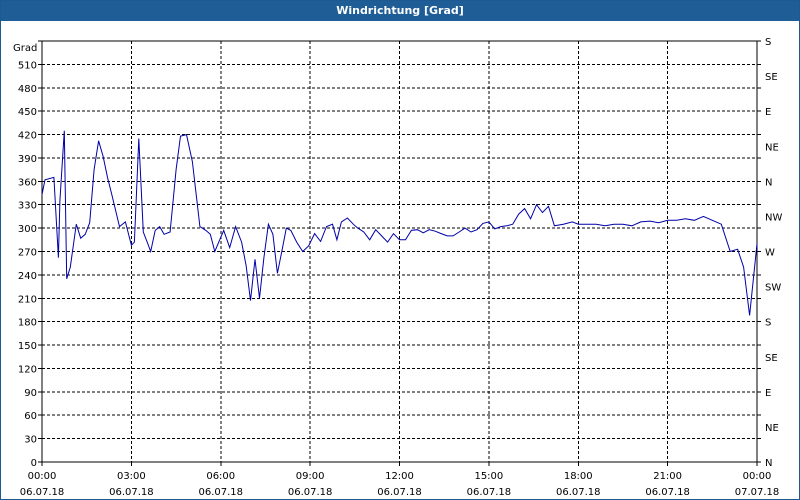 The width and height of the screenshot is (800, 500). What do you see at coordinates (30, 393) in the screenshot?
I see `y-tick-label: 90` at bounding box center [30, 393].